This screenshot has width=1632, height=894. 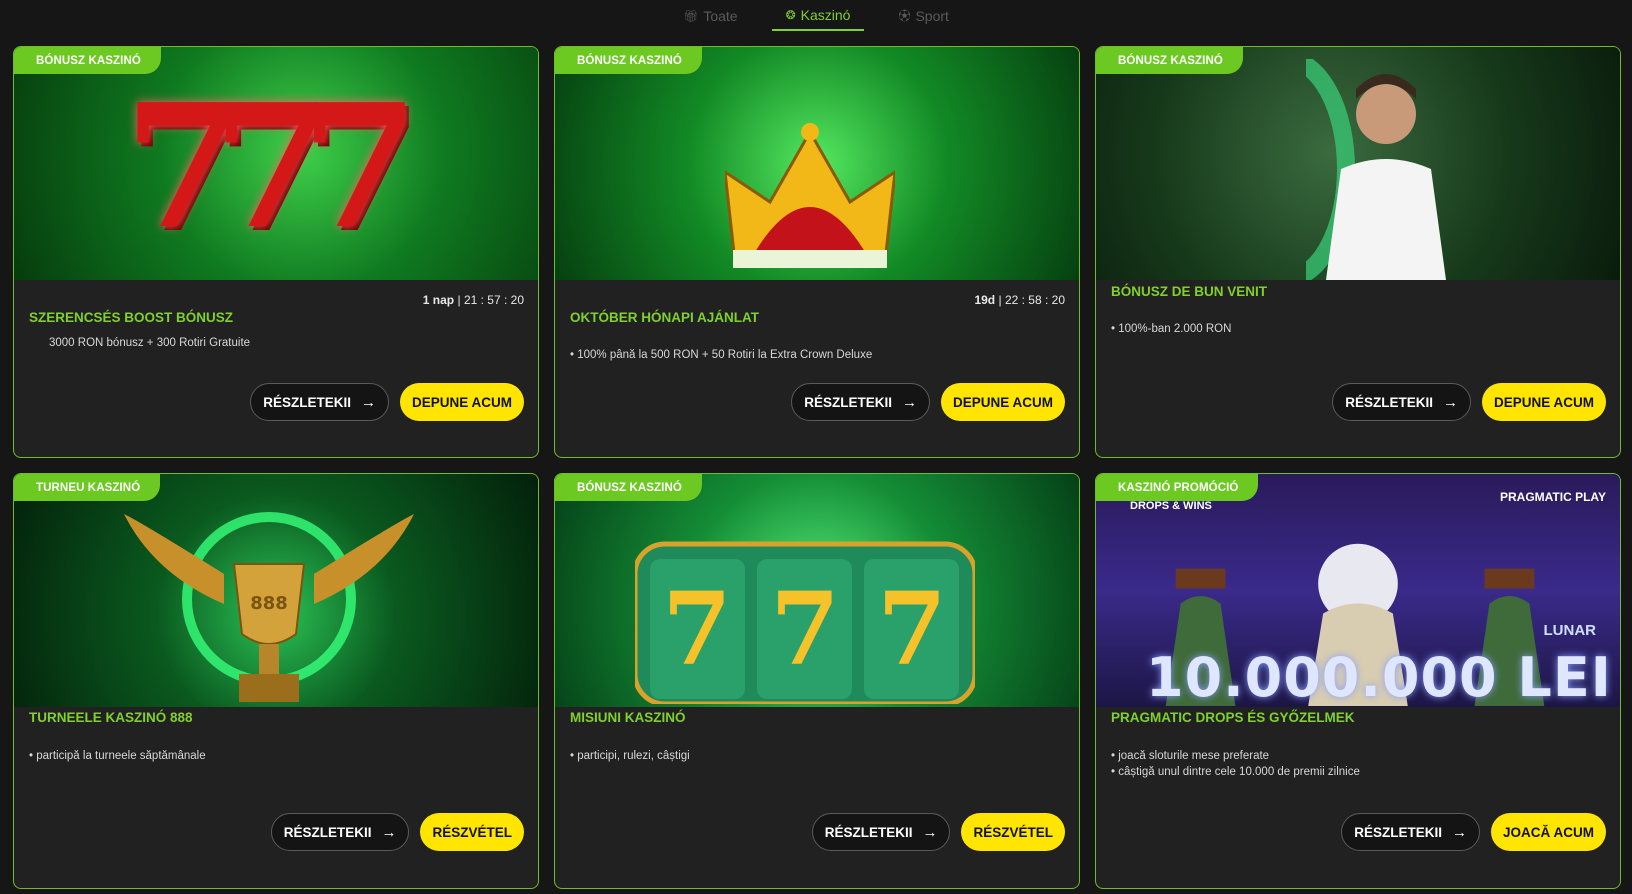 I want to click on desc-line: • joacă sloturile mese preferate, so click(x=1190, y=756).